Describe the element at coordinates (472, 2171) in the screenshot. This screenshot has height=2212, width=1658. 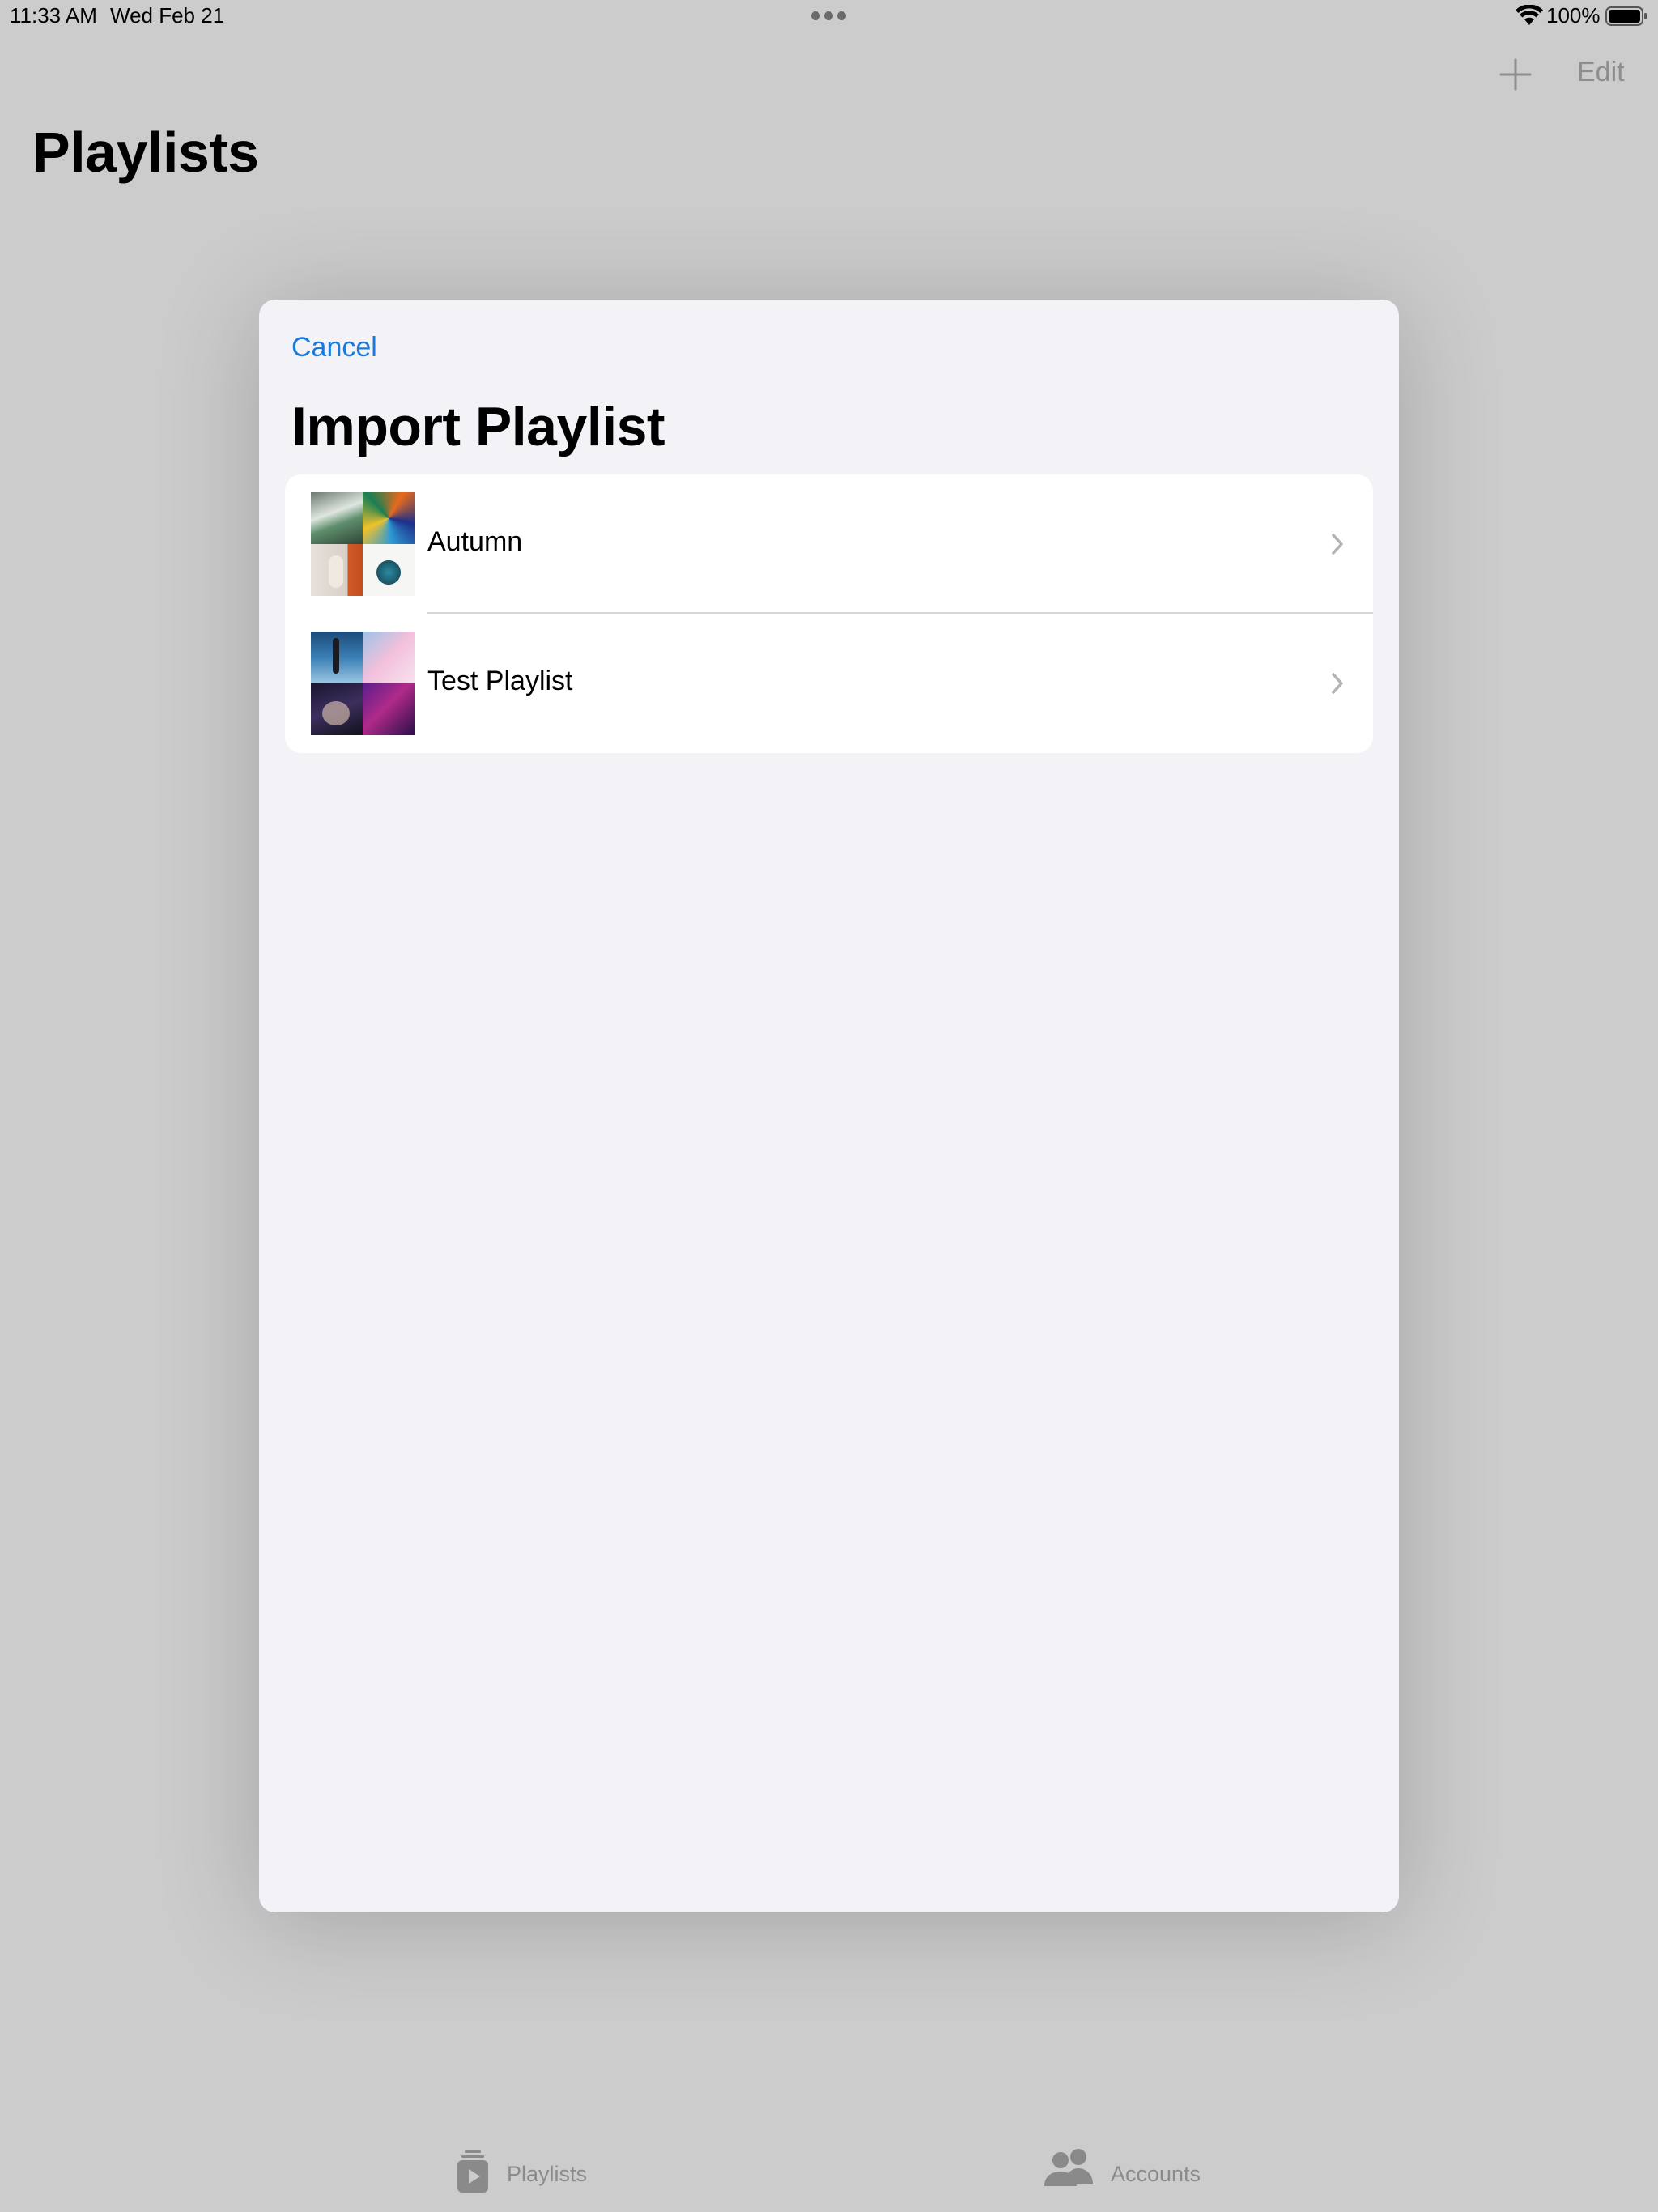
I see `playlist-icon` at that location.